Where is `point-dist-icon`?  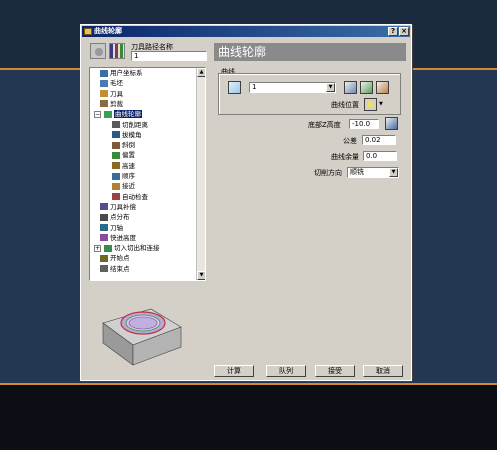 point-dist-icon is located at coordinates (104, 217).